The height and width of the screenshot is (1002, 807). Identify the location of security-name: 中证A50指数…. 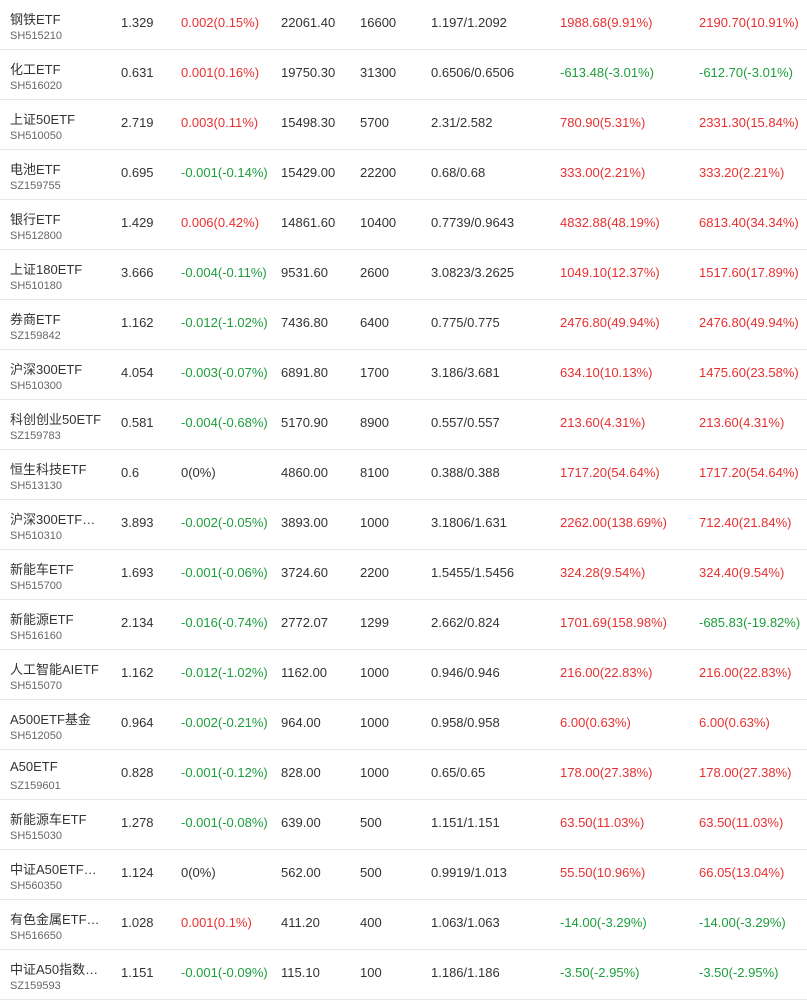
(54, 968).